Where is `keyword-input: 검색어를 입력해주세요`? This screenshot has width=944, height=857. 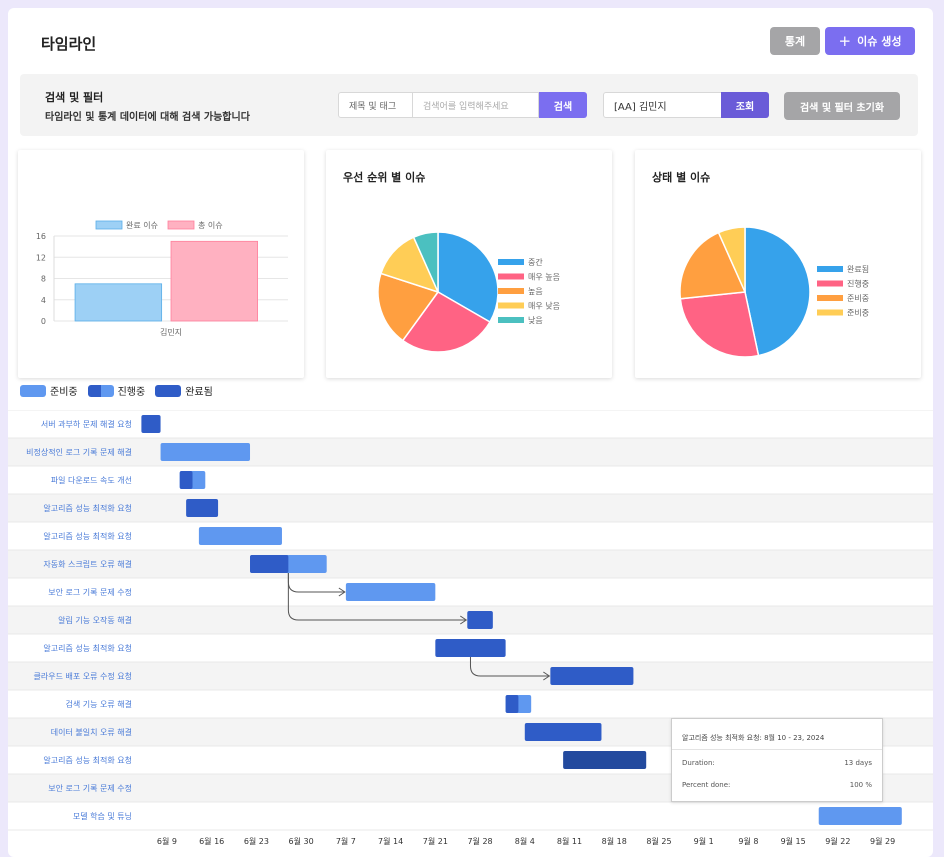
keyword-input: 검색어를 입력해주세요 is located at coordinates (475, 105).